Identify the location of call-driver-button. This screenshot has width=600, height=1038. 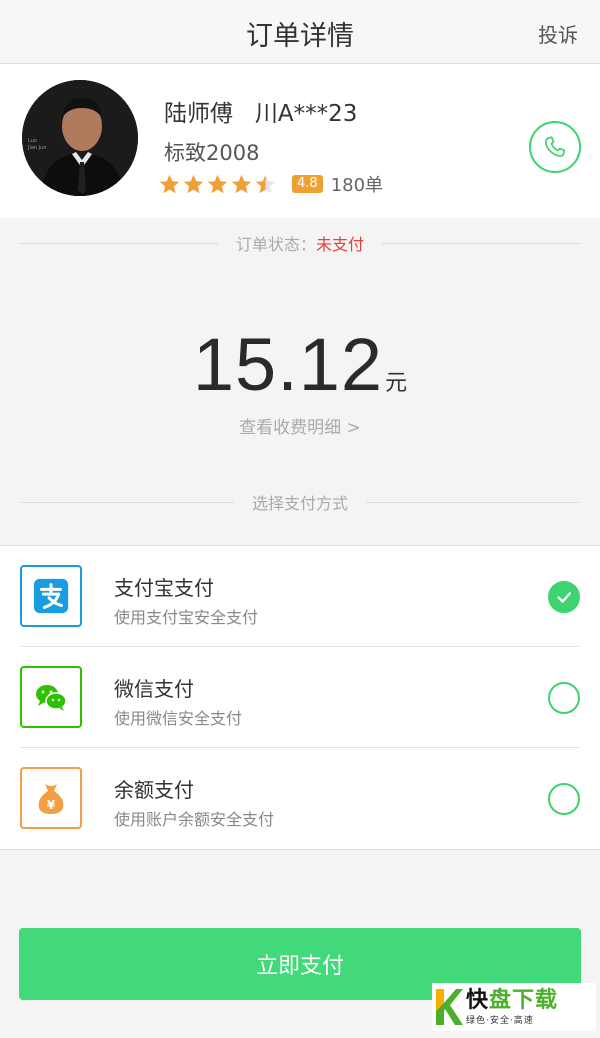
(555, 147).